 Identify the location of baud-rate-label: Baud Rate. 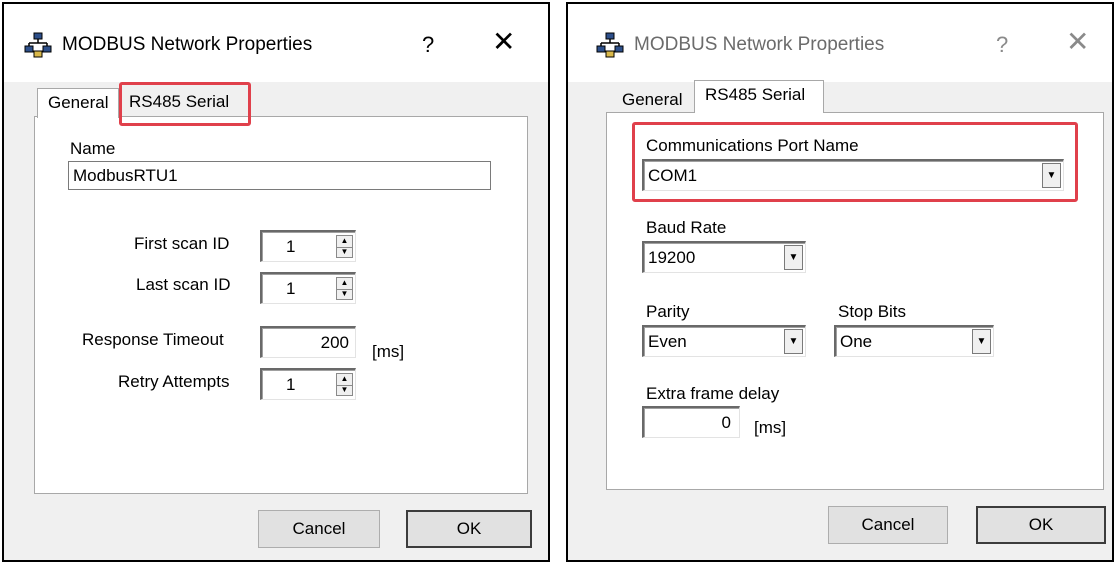
(686, 227).